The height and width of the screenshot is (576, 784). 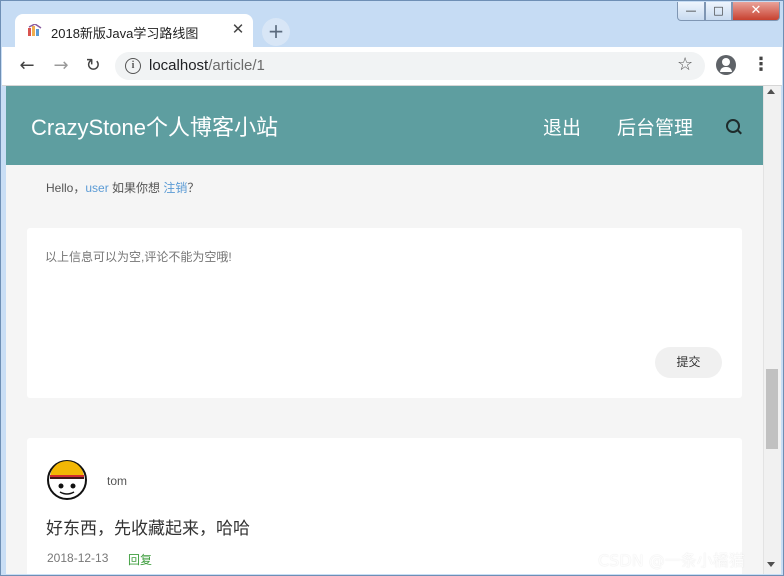 What do you see at coordinates (175, 188) in the screenshot?
I see `logout-link: 注销` at bounding box center [175, 188].